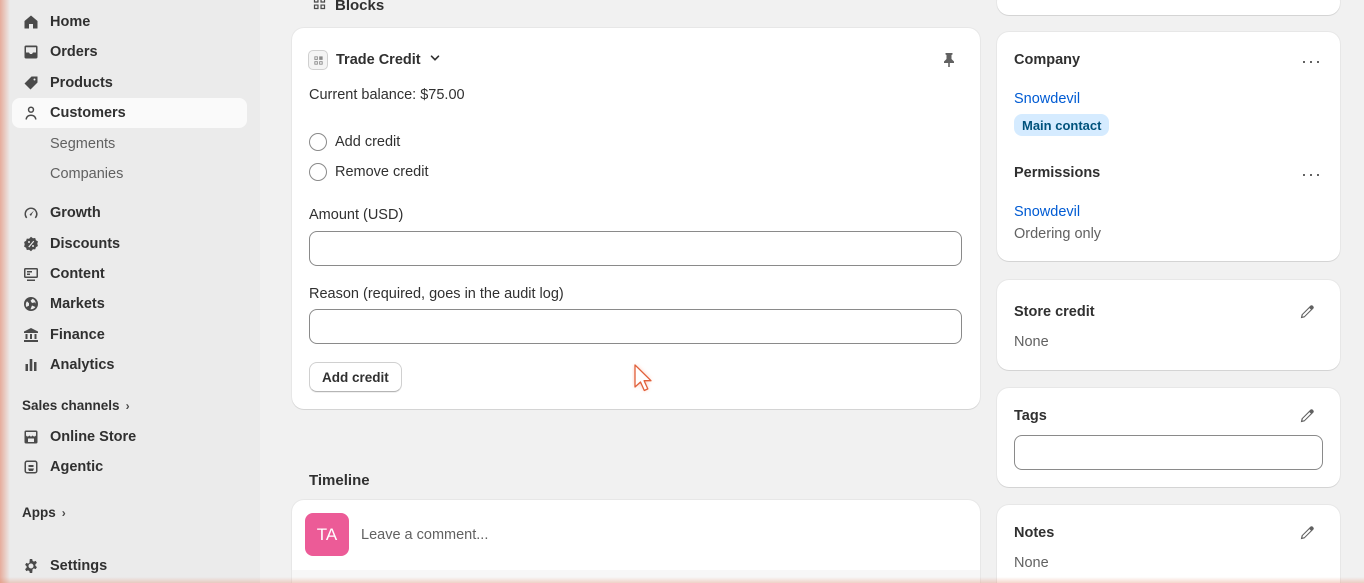 This screenshot has width=1364, height=583. I want to click on store-credit-title: Store credit, so click(1054, 312).